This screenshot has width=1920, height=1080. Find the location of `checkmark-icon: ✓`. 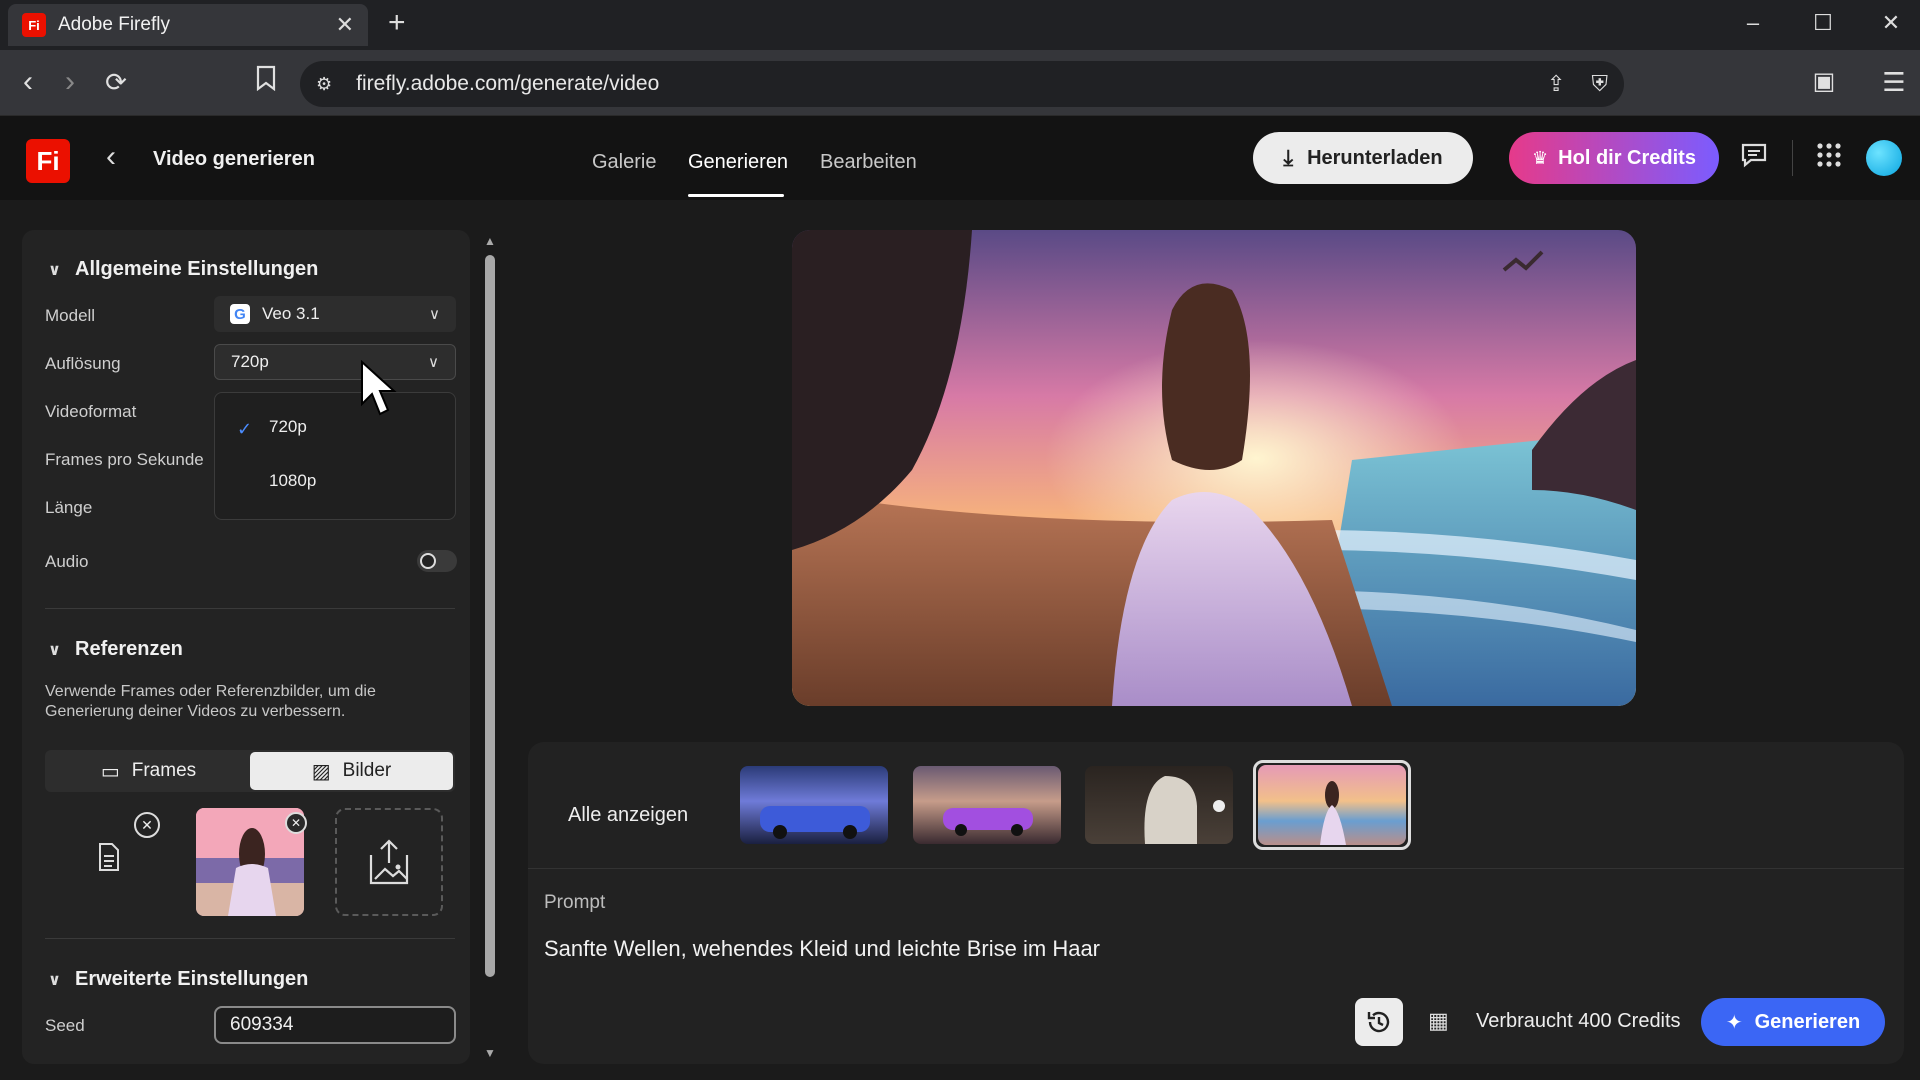

checkmark-icon: ✓ is located at coordinates (245, 429).